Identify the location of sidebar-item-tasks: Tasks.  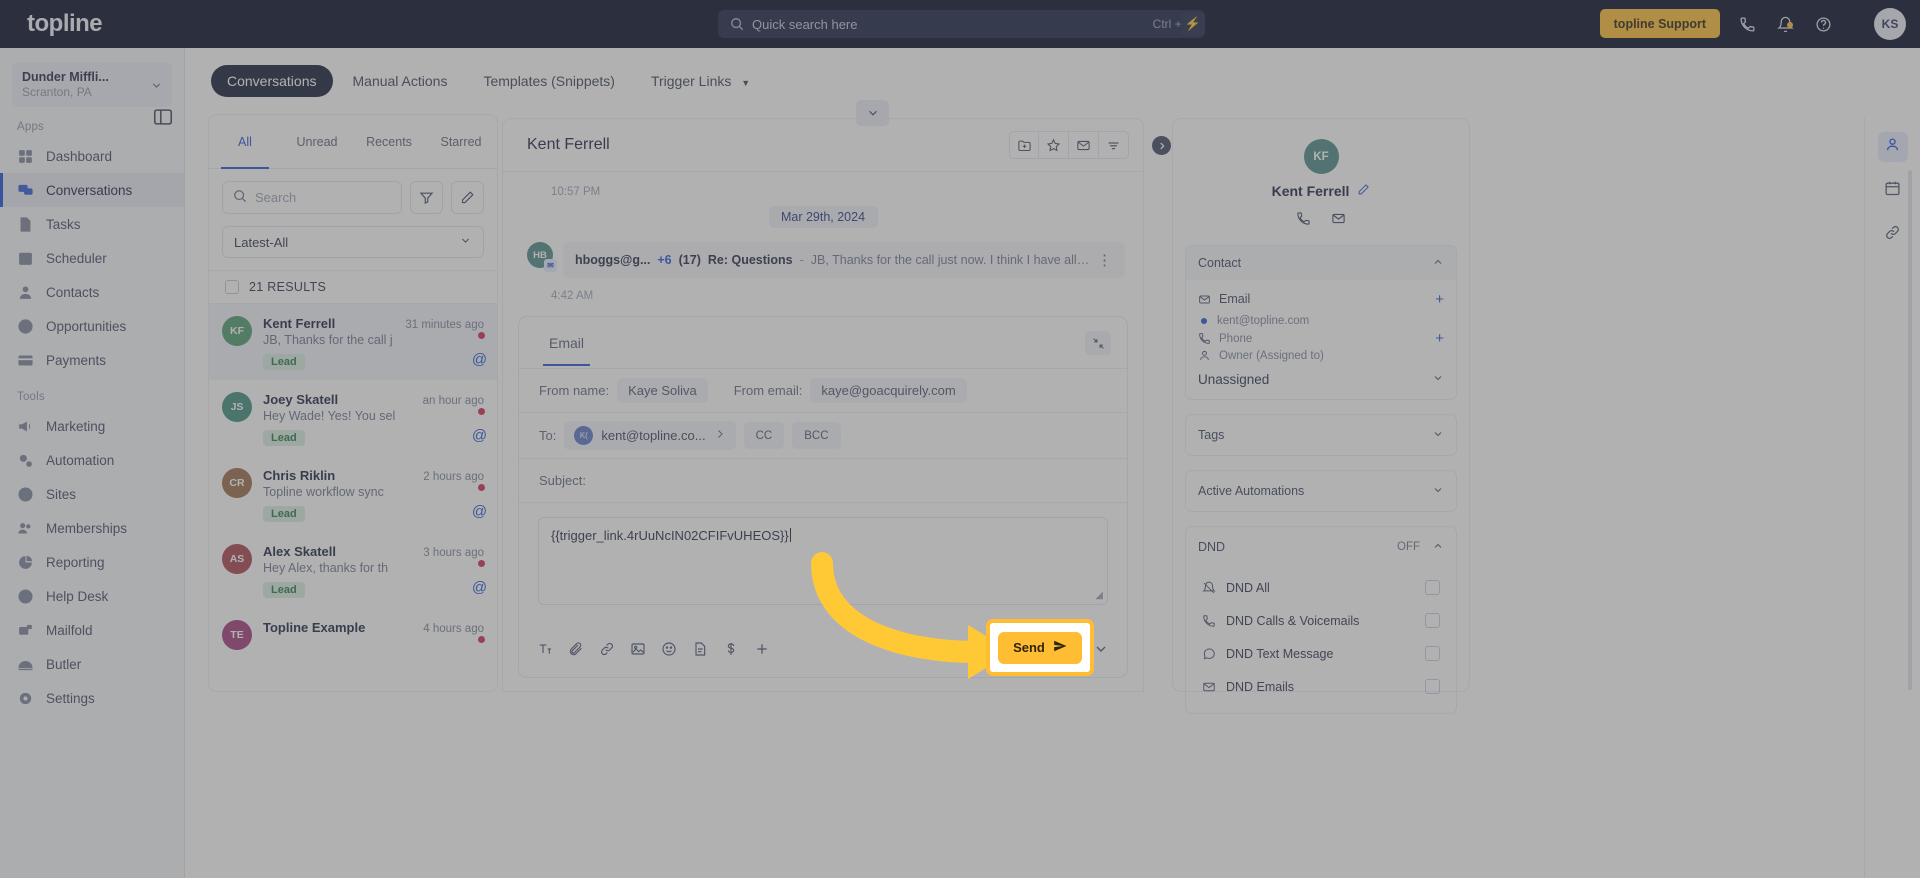
(92, 224).